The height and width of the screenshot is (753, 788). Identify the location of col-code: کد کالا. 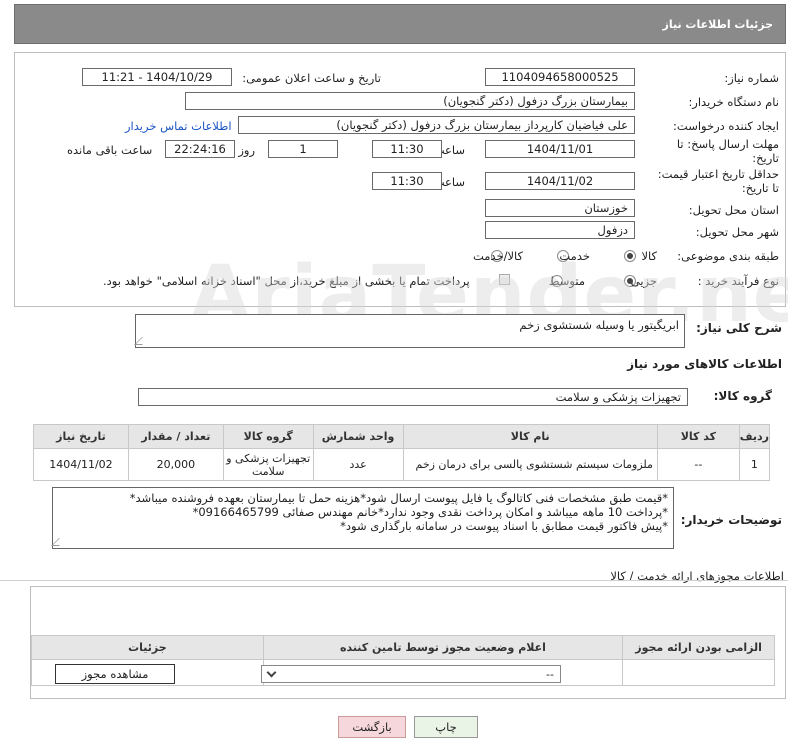
(698, 436).